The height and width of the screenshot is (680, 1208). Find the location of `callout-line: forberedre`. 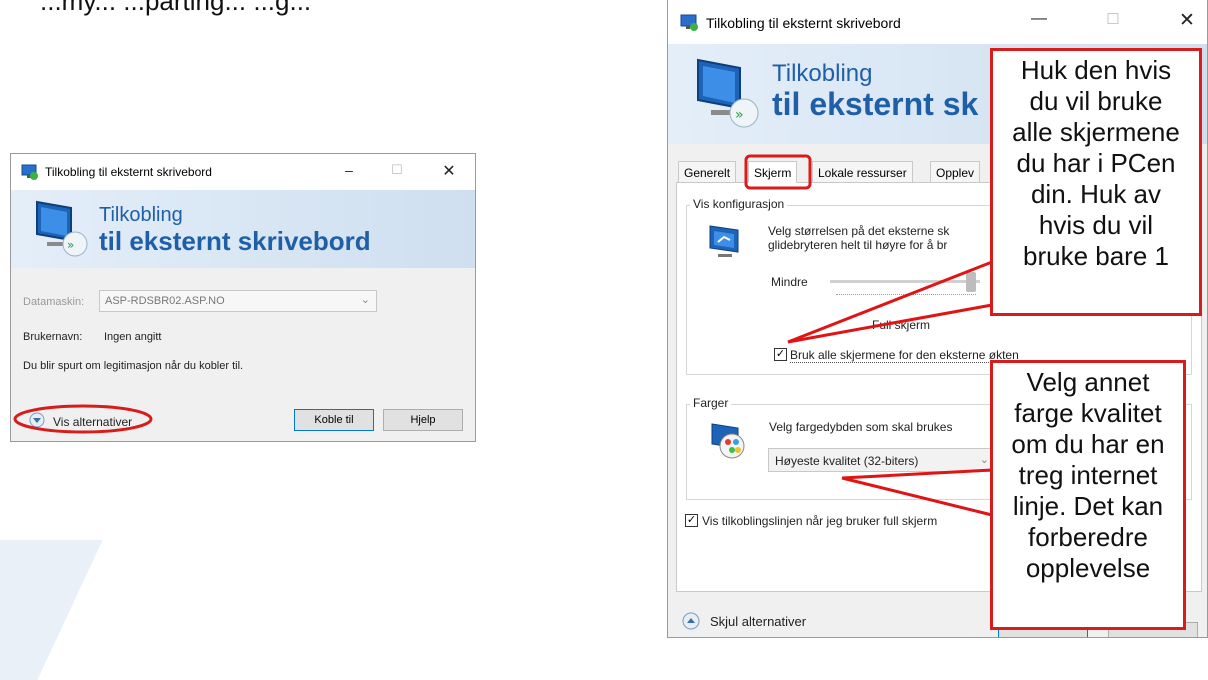

callout-line: forberedre is located at coordinates (1088, 537).